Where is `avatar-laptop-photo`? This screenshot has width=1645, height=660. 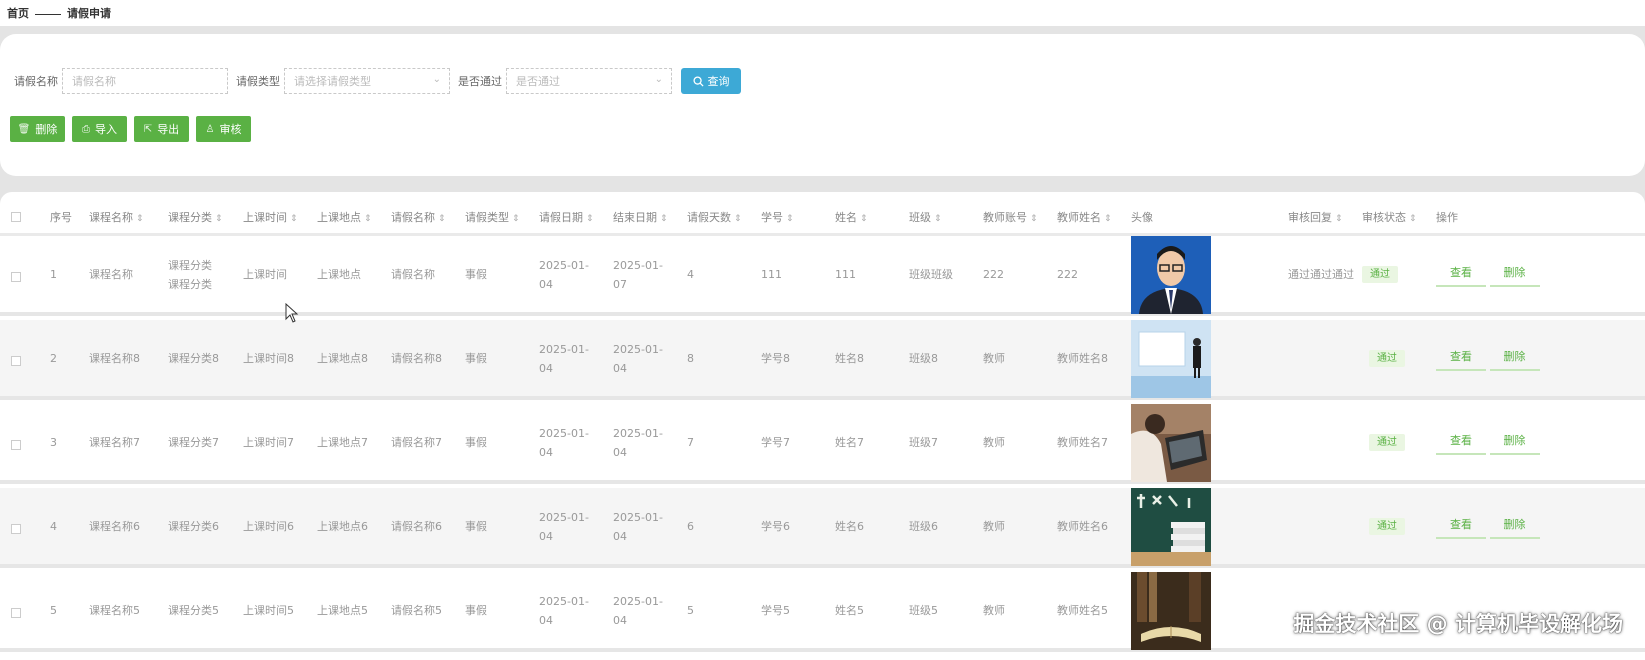
avatar-laptop-photo is located at coordinates (1171, 443).